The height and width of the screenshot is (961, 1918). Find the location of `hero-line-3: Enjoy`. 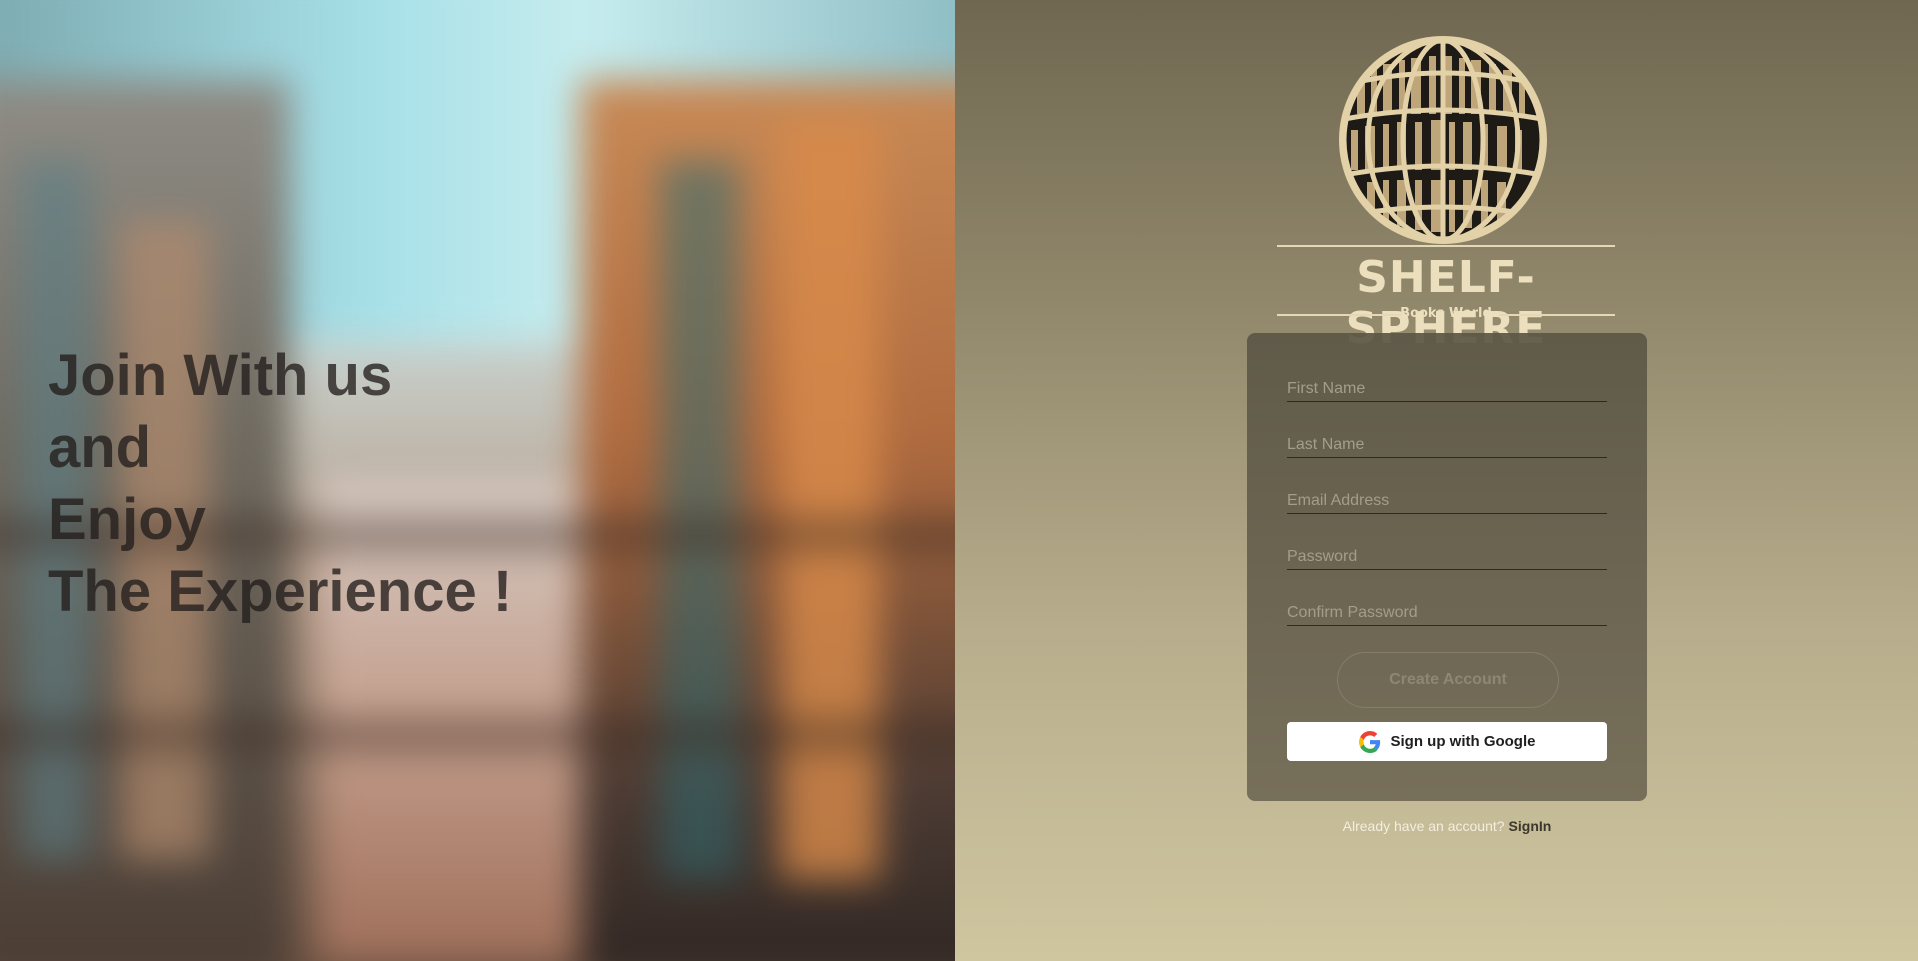

hero-line-3: Enjoy is located at coordinates (127, 519).